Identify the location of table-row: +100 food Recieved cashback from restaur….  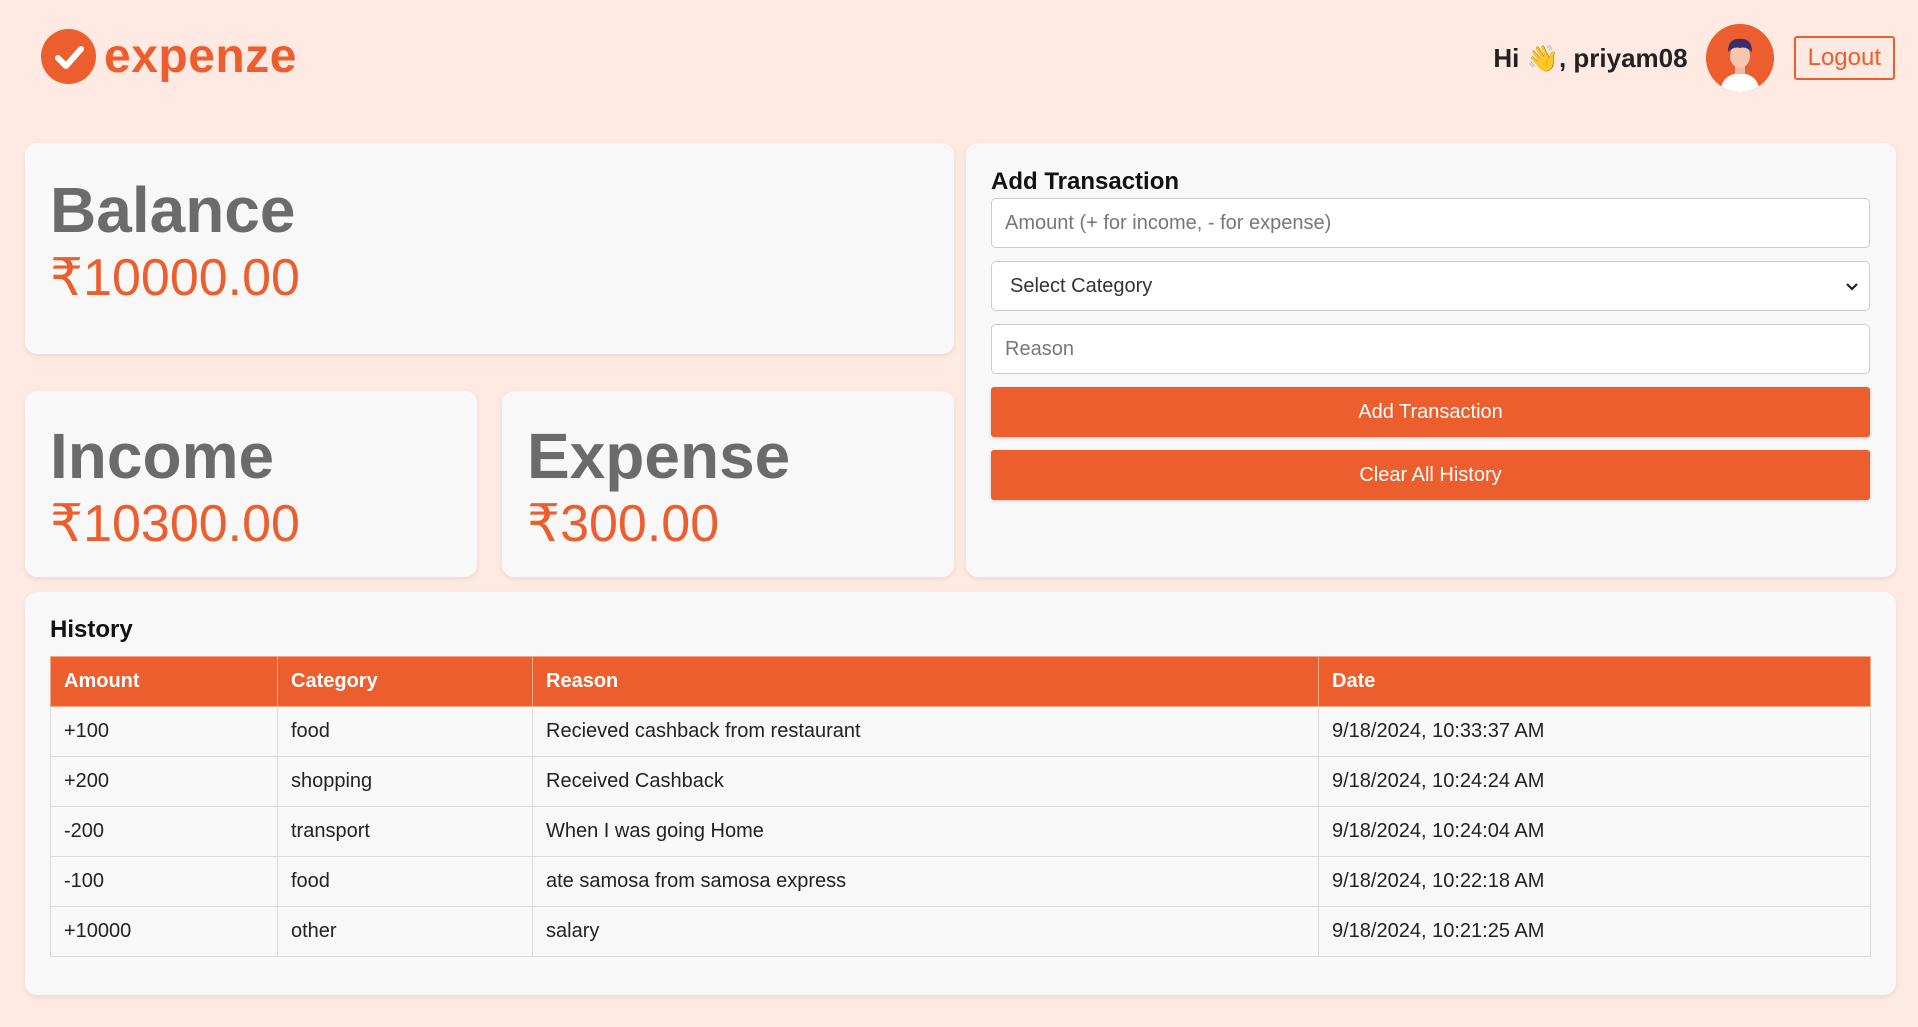
(960, 731).